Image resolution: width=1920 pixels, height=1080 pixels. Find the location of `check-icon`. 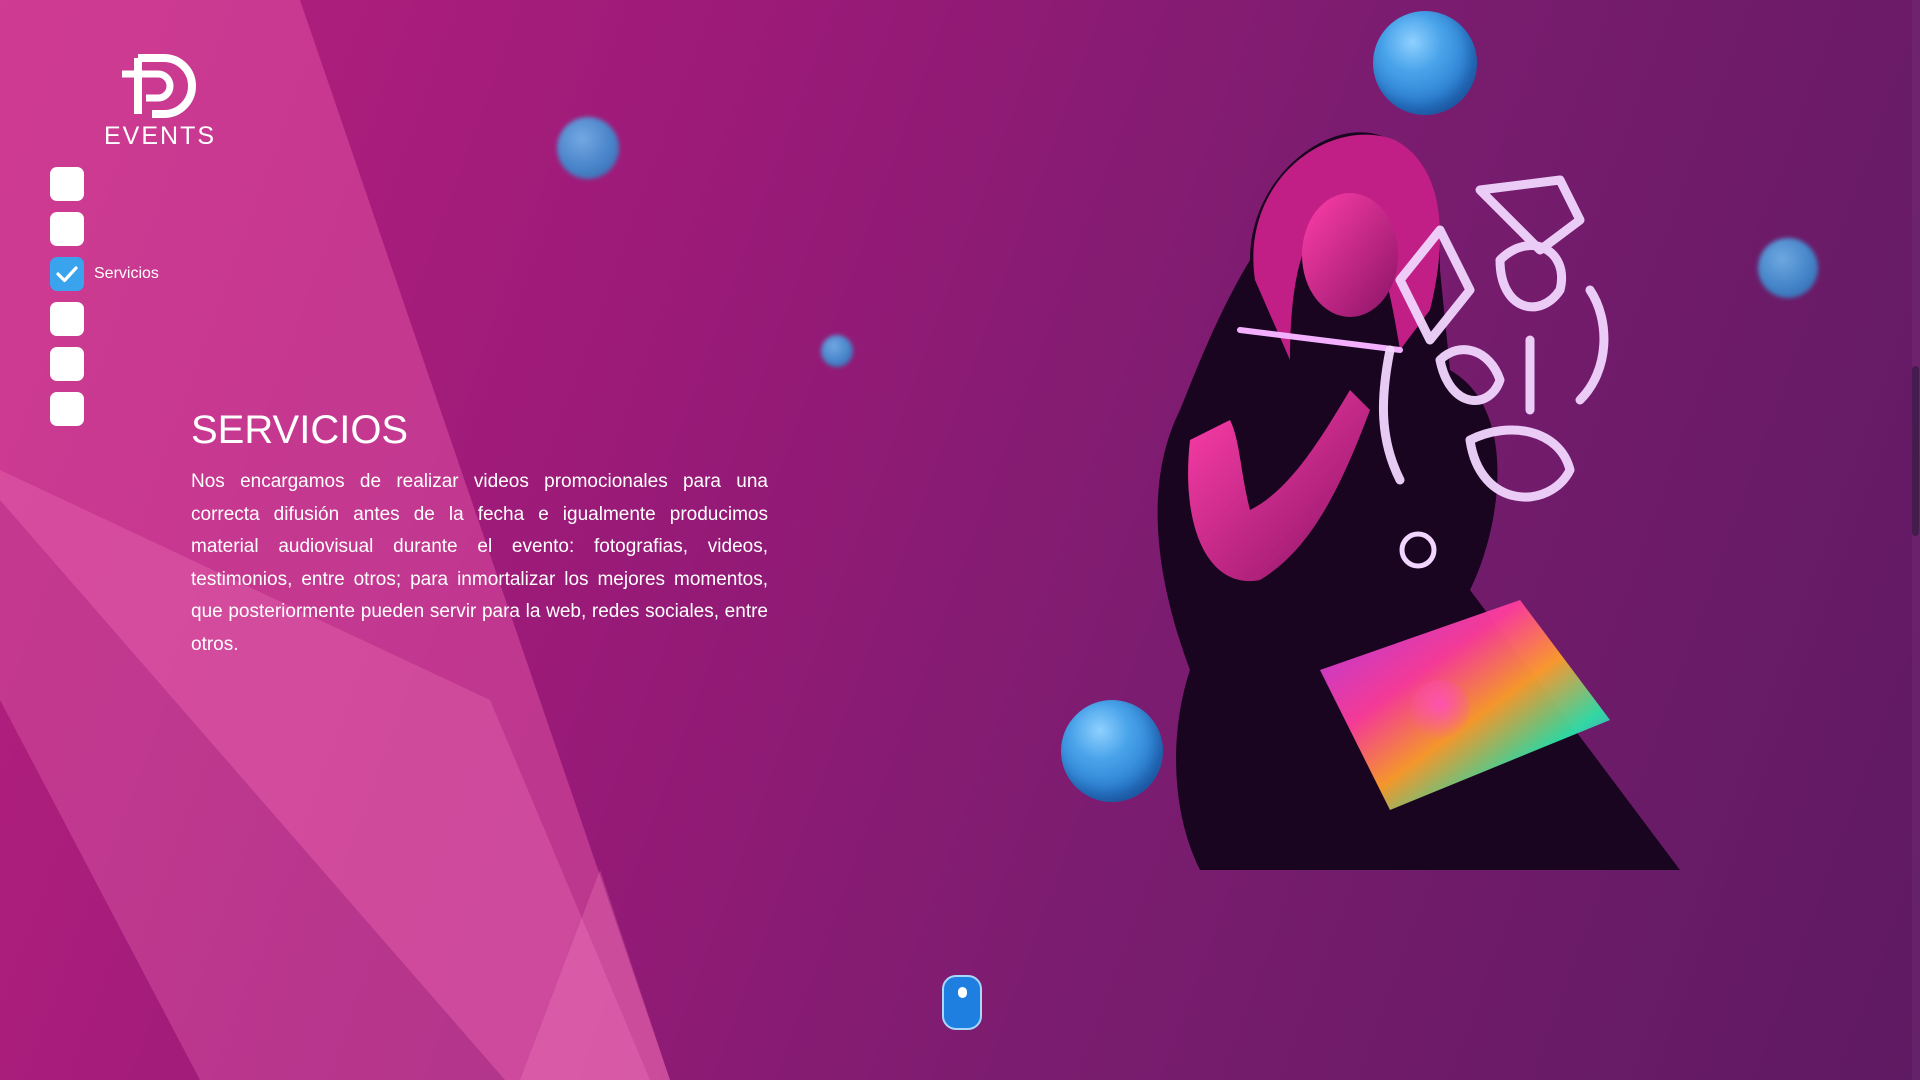

check-icon is located at coordinates (67, 274).